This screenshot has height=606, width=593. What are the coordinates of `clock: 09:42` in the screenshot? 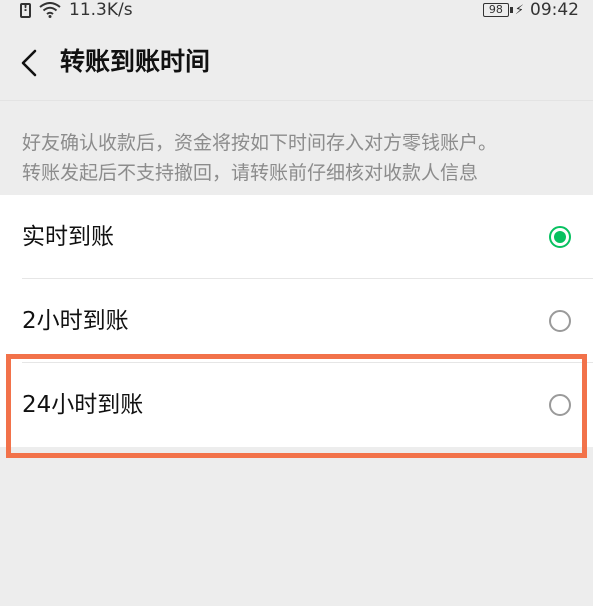 It's located at (554, 10).